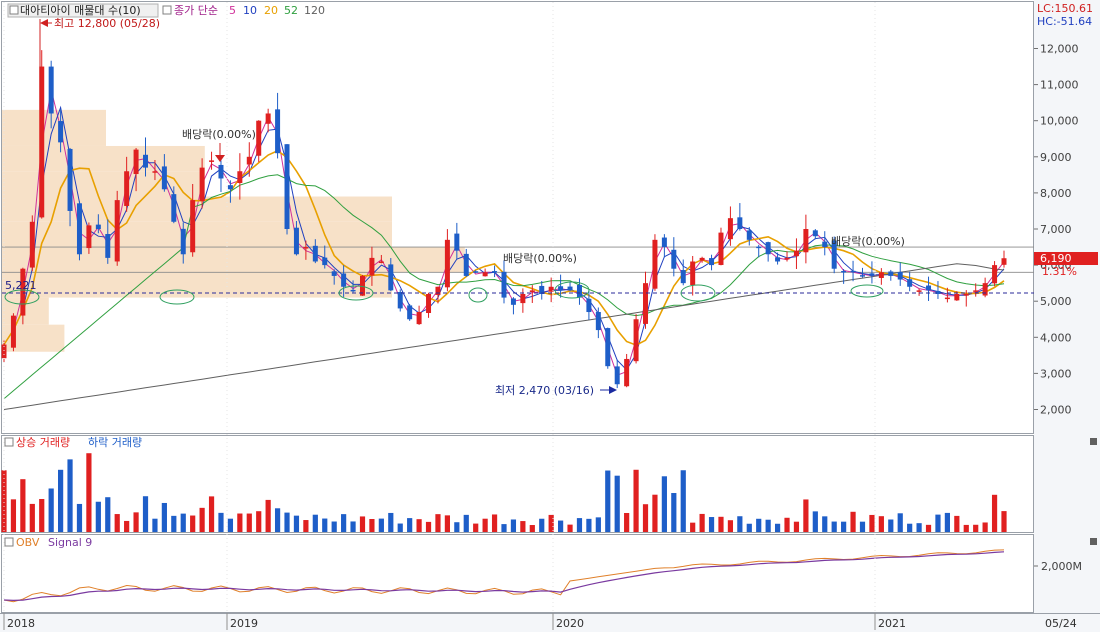 This screenshot has width=1100, height=632. Describe the element at coordinates (1059, 271) in the screenshot. I see `current-change: 1.31%` at that location.